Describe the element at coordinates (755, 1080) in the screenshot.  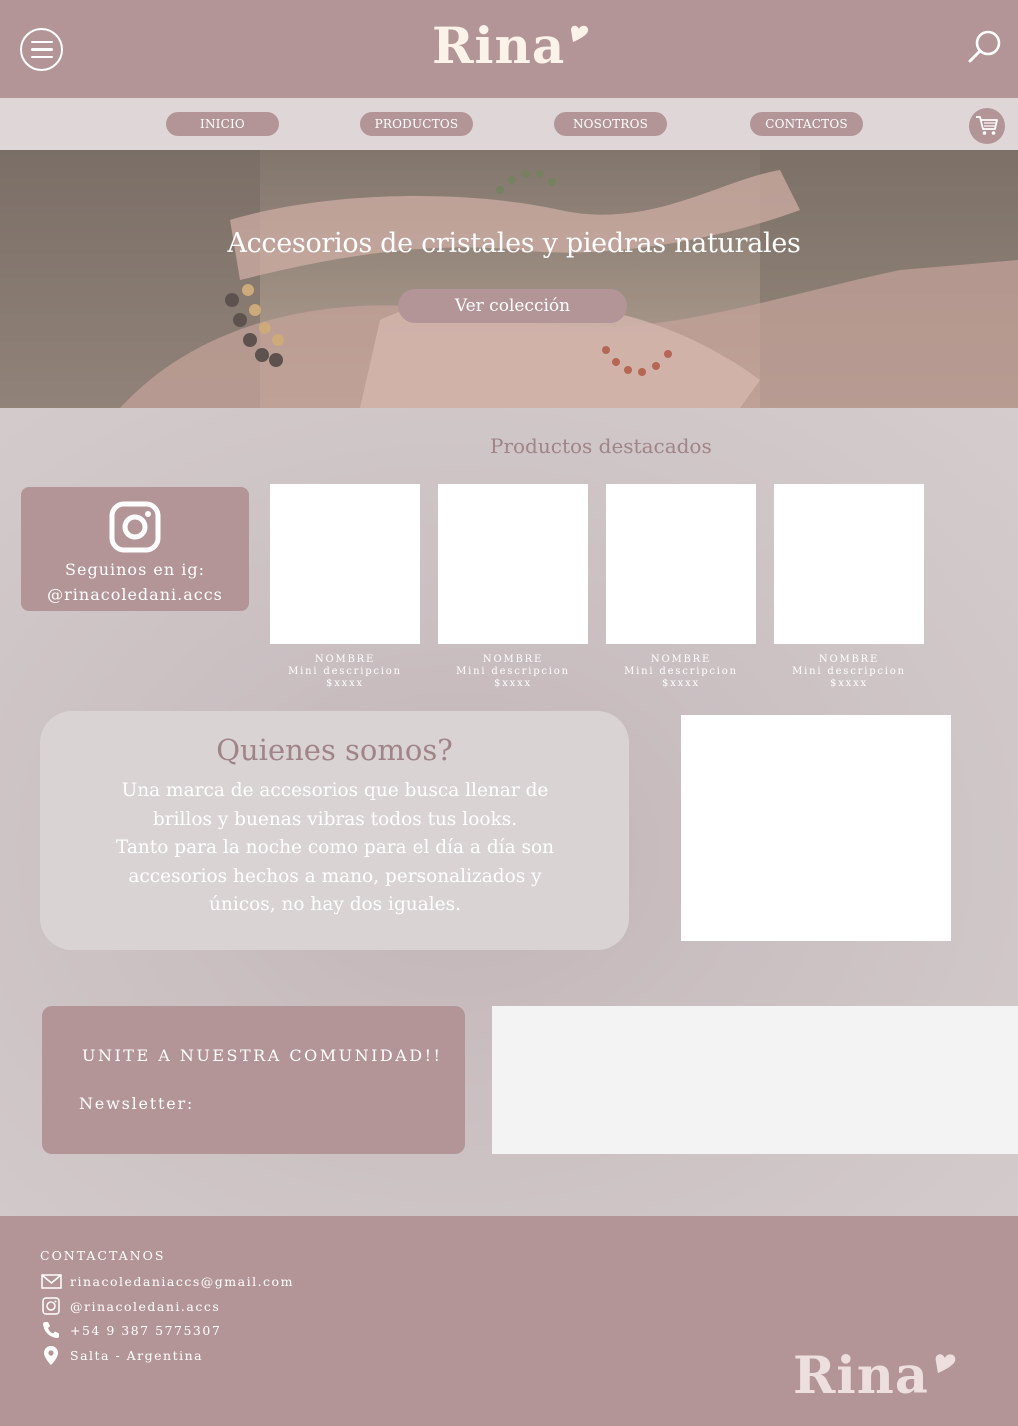
I see `newsletter-email-field` at that location.